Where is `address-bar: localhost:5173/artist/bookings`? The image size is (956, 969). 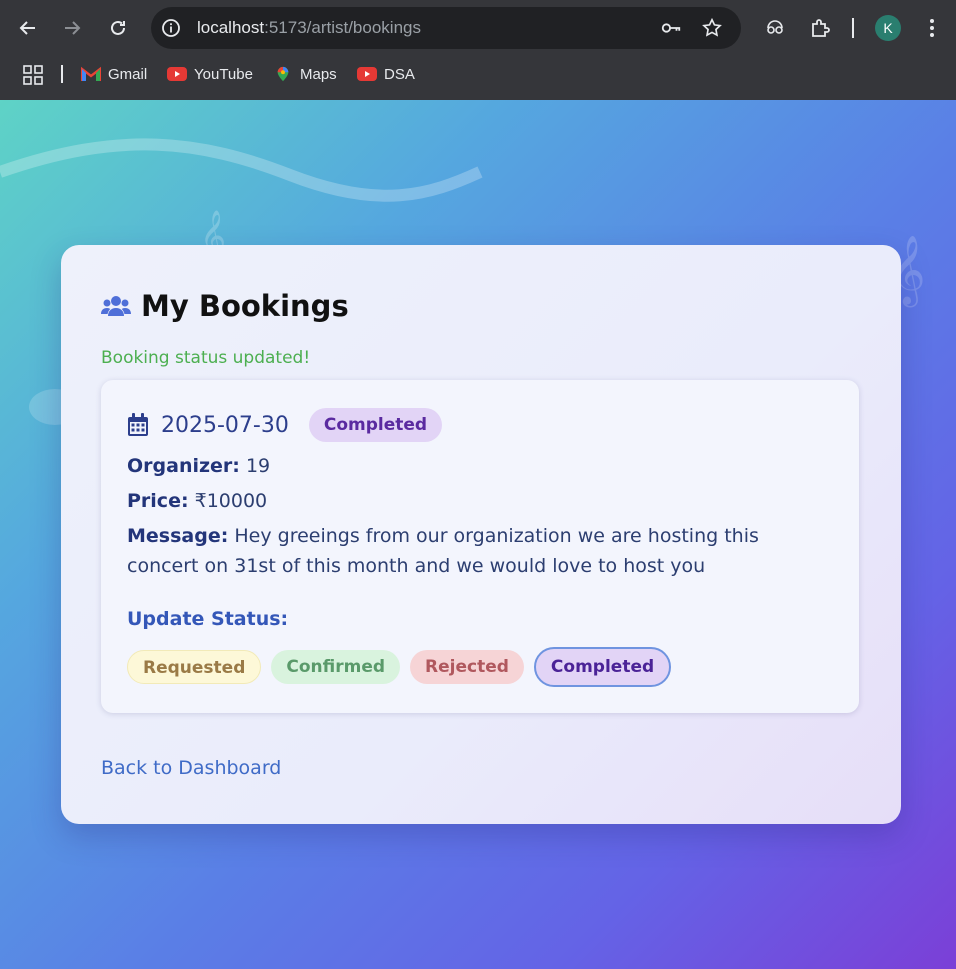 address-bar: localhost:5173/artist/bookings is located at coordinates (446, 28).